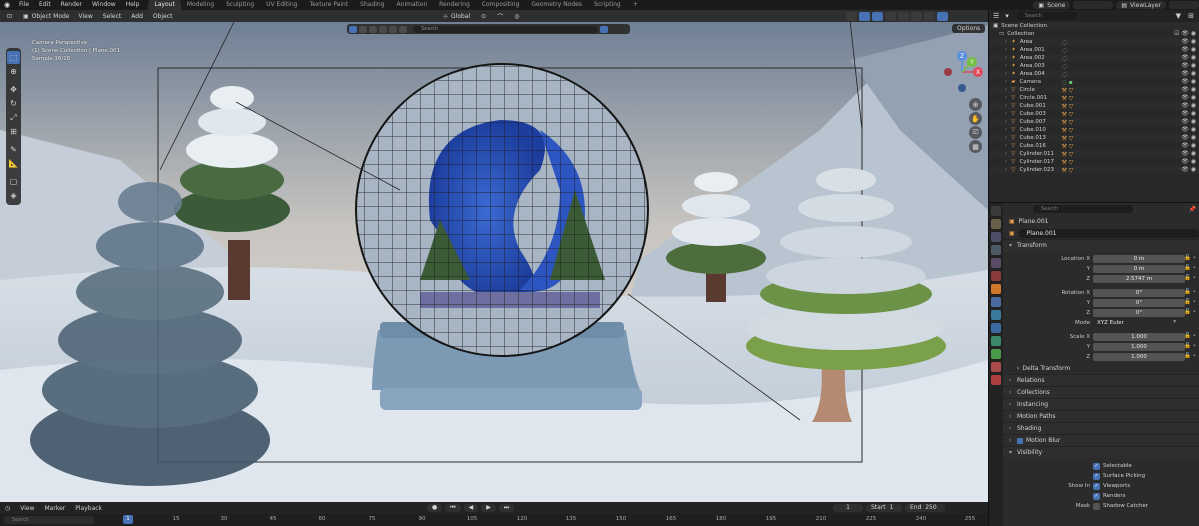 This screenshot has width=1199, height=526. I want to click on tab-animation: Animation, so click(412, 5).